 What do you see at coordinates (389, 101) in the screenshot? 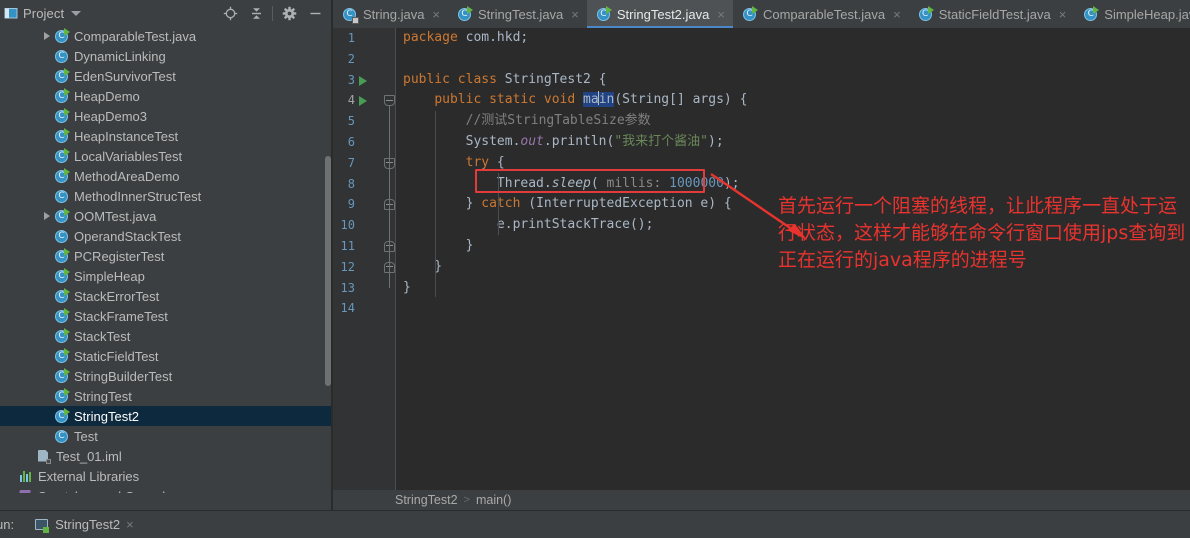
I see `code-fold-icon` at bounding box center [389, 101].